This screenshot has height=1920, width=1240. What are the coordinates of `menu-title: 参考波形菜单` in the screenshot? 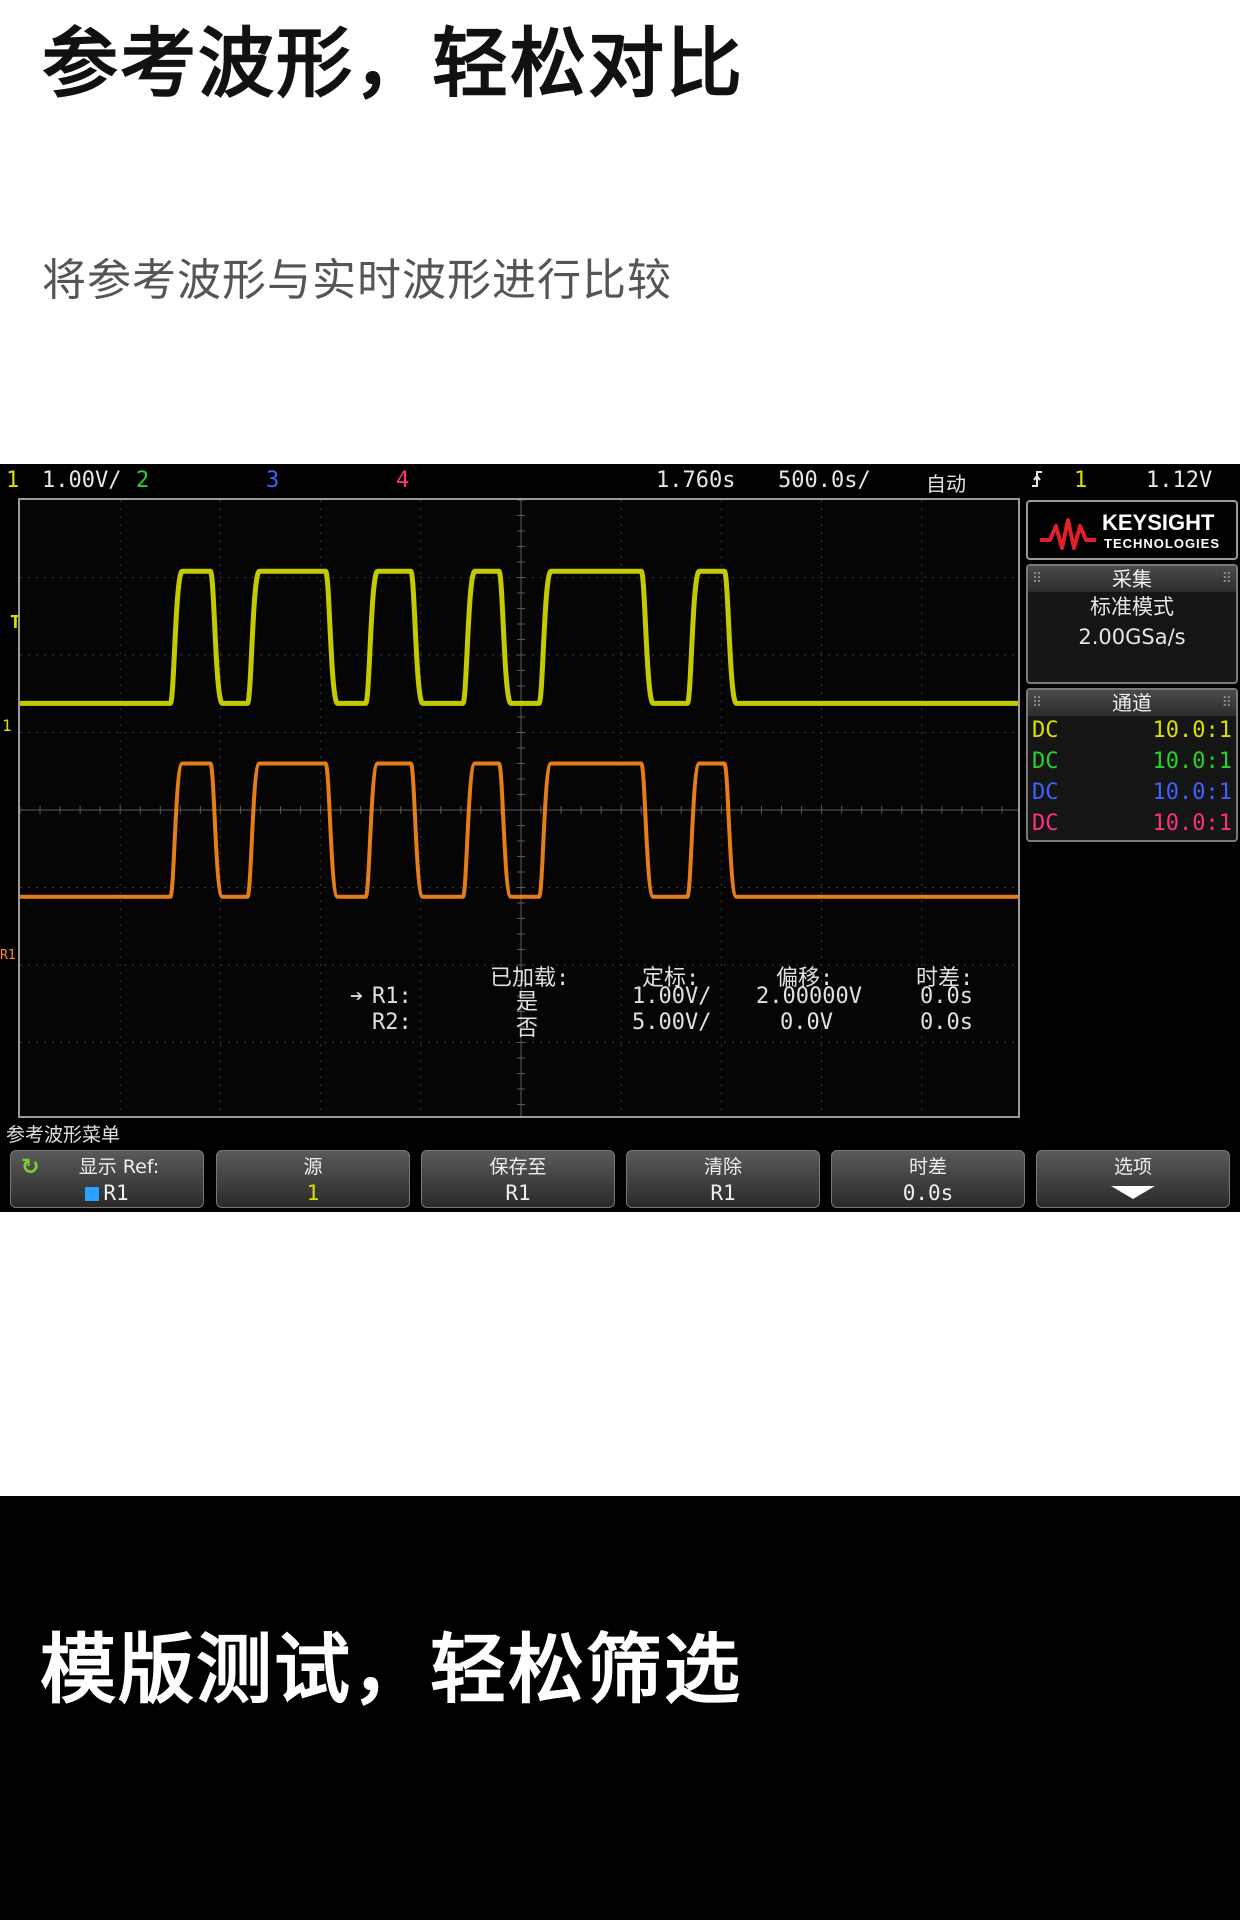 It's located at (63, 1135).